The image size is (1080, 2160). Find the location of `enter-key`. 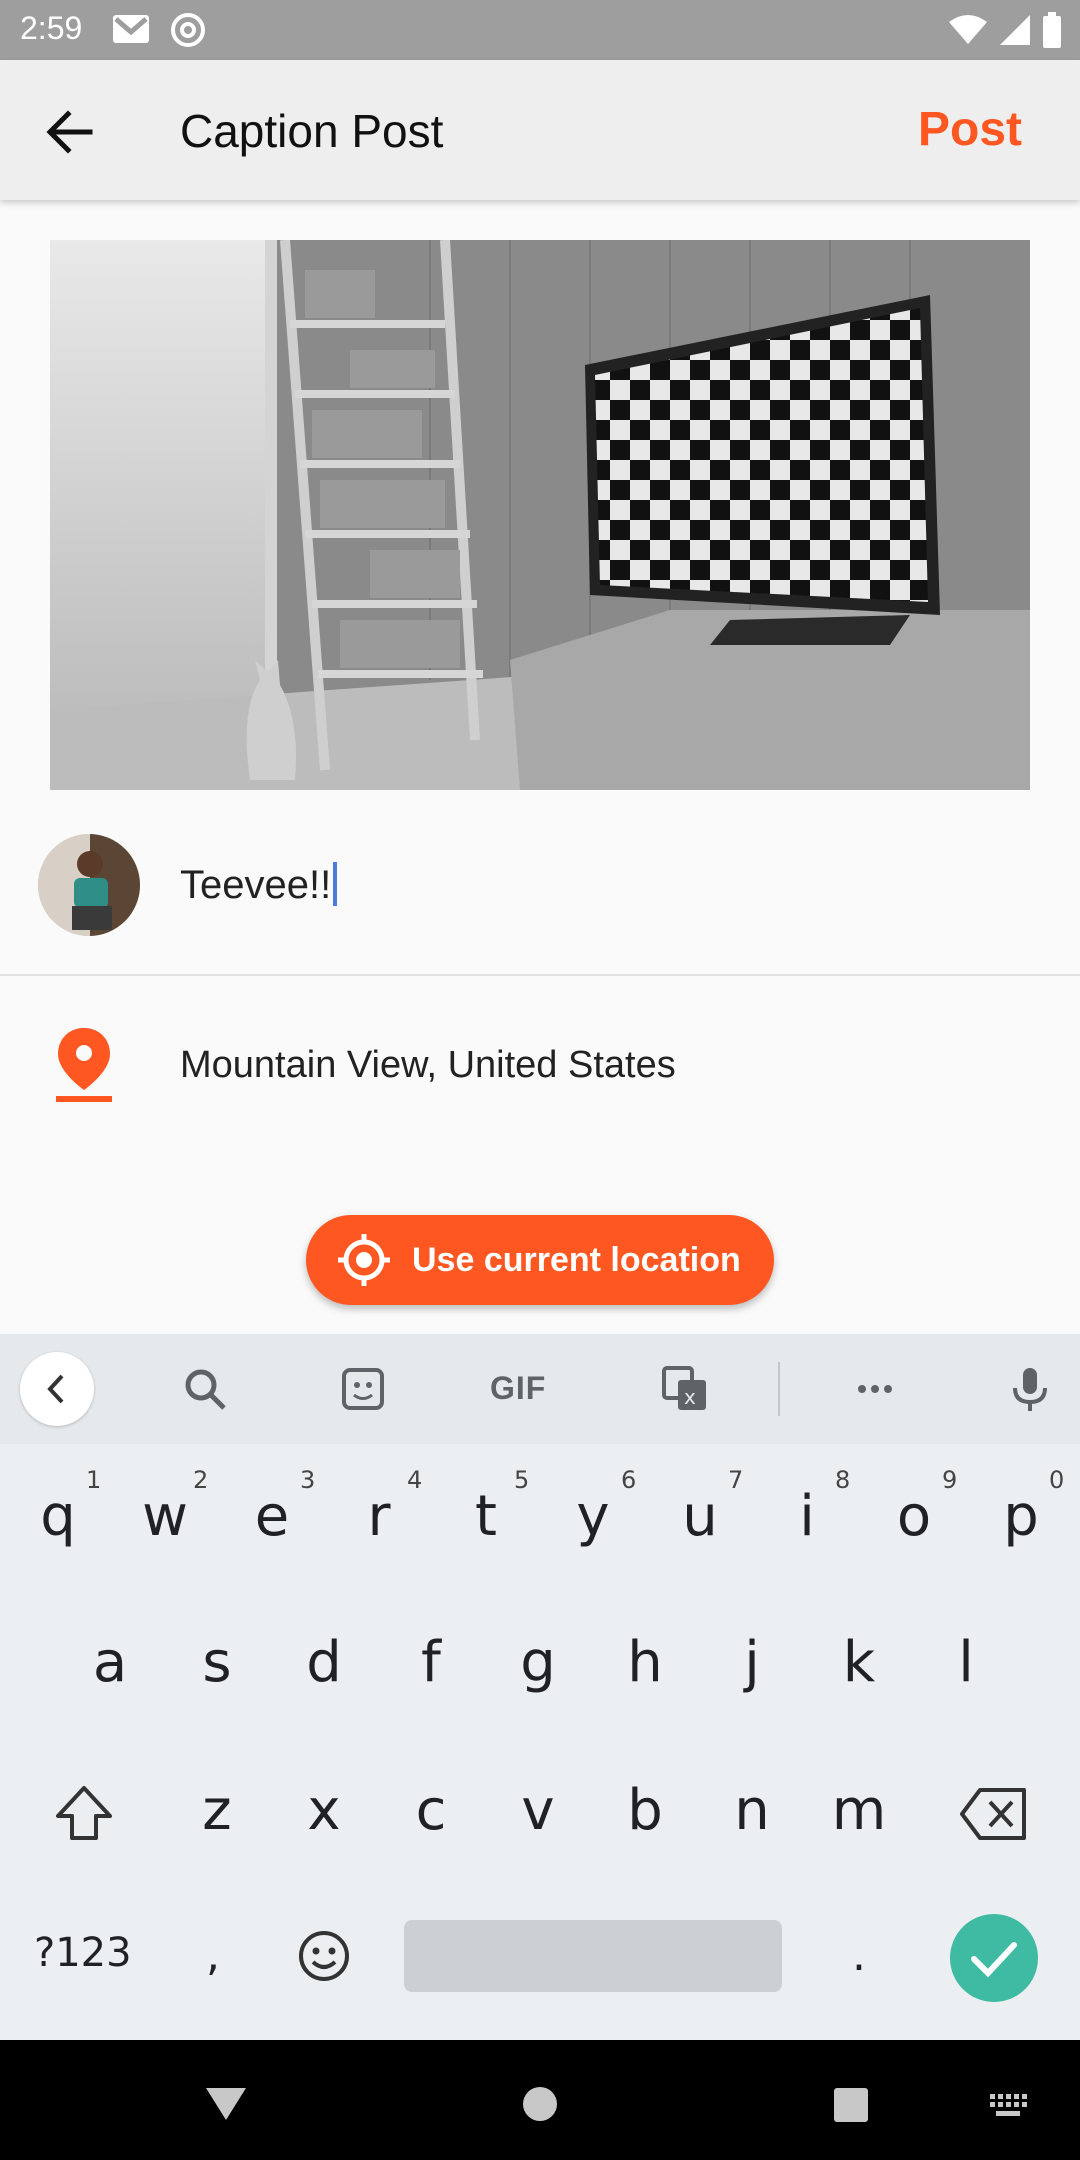

enter-key is located at coordinates (994, 1958).